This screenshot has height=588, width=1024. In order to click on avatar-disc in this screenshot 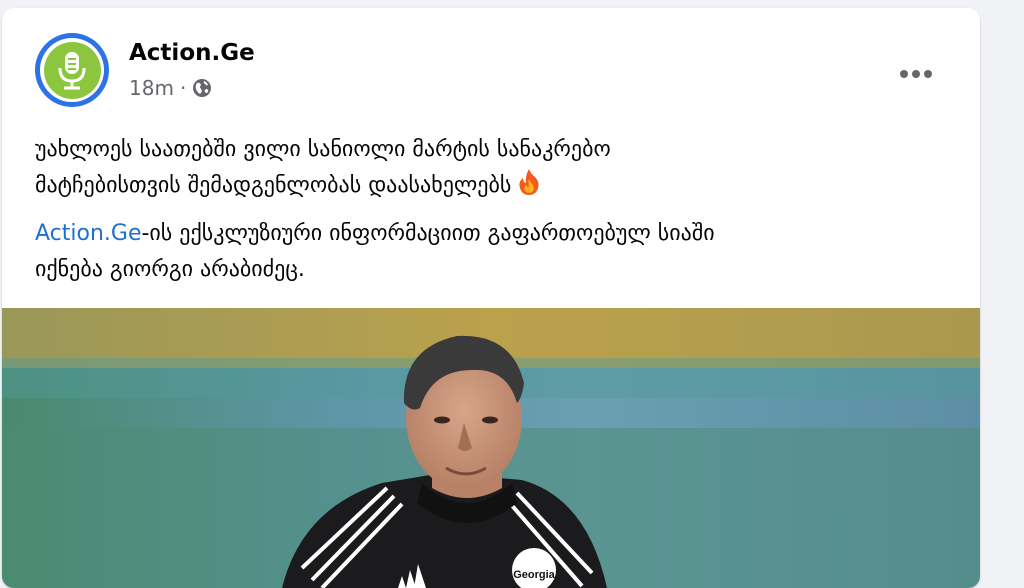, I will do `click(72, 70)`.